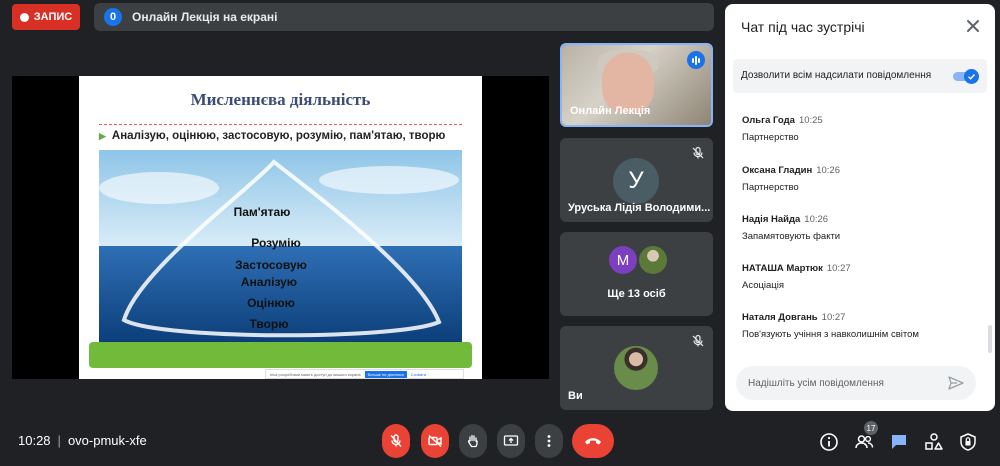 This screenshot has height=466, width=1000. I want to click on recording-button: ЗАПИС, so click(46, 17).